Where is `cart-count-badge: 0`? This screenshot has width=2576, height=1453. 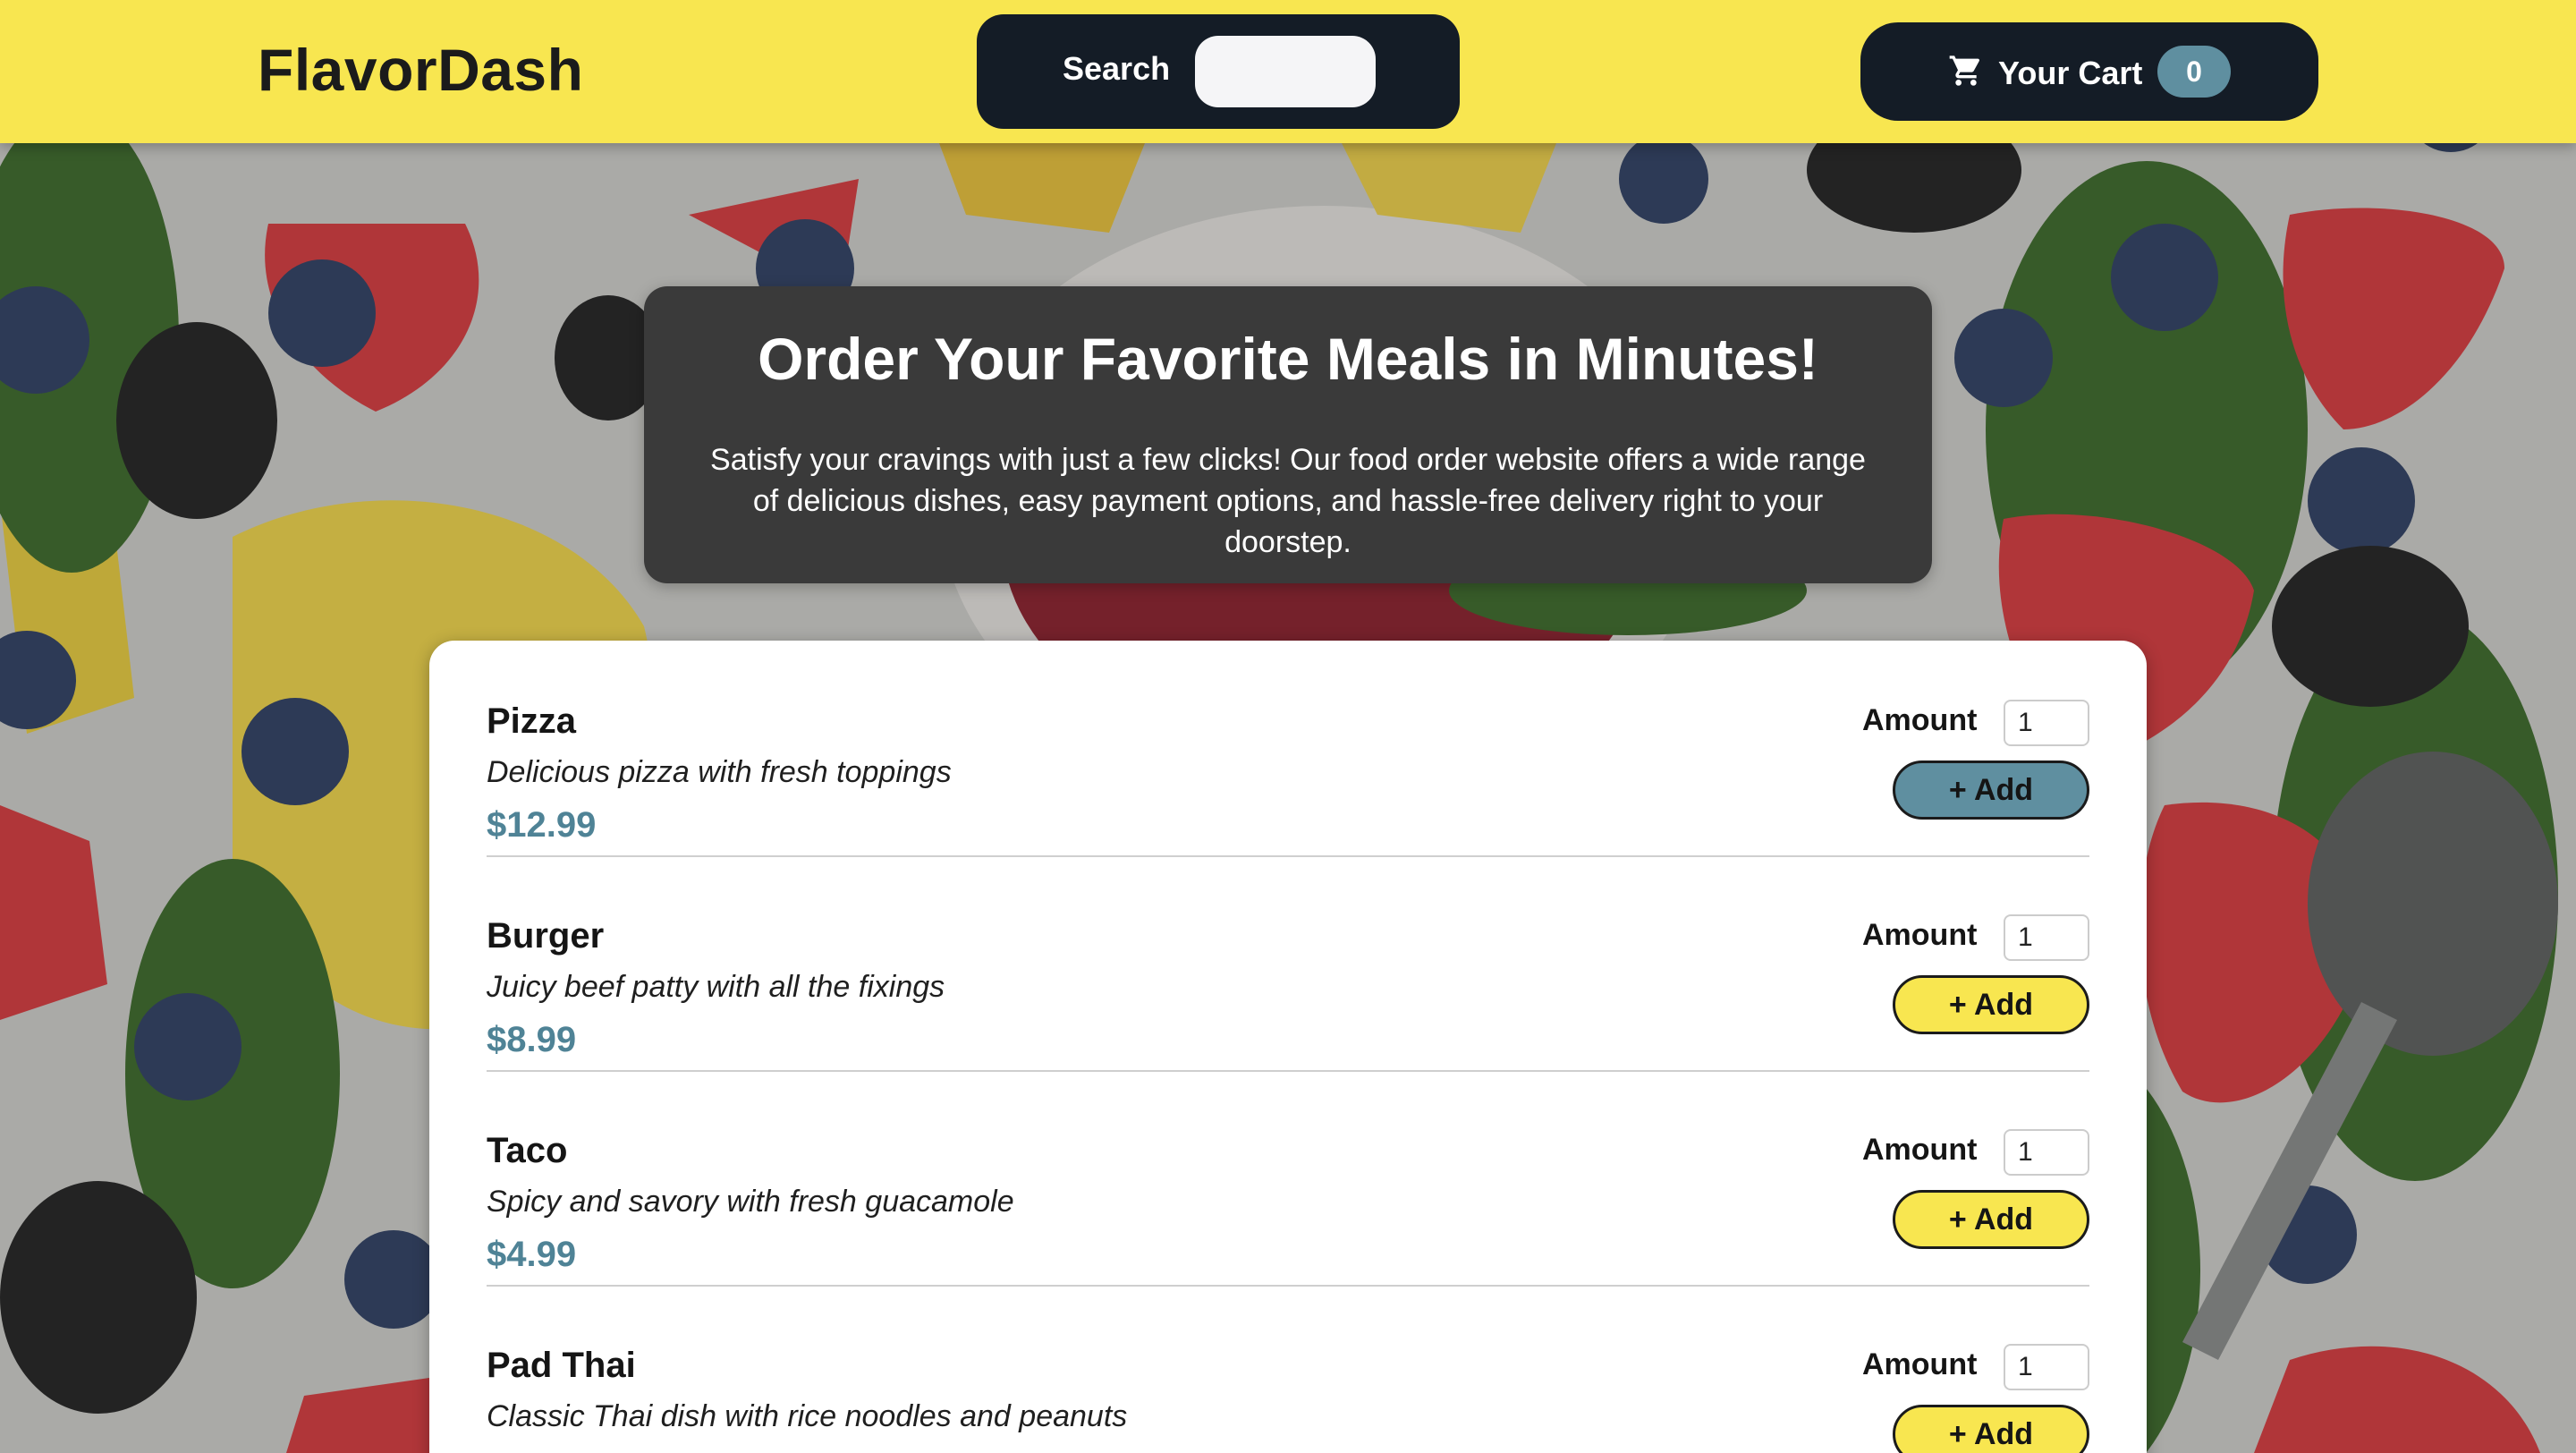
cart-count-badge: 0 is located at coordinates (2194, 72).